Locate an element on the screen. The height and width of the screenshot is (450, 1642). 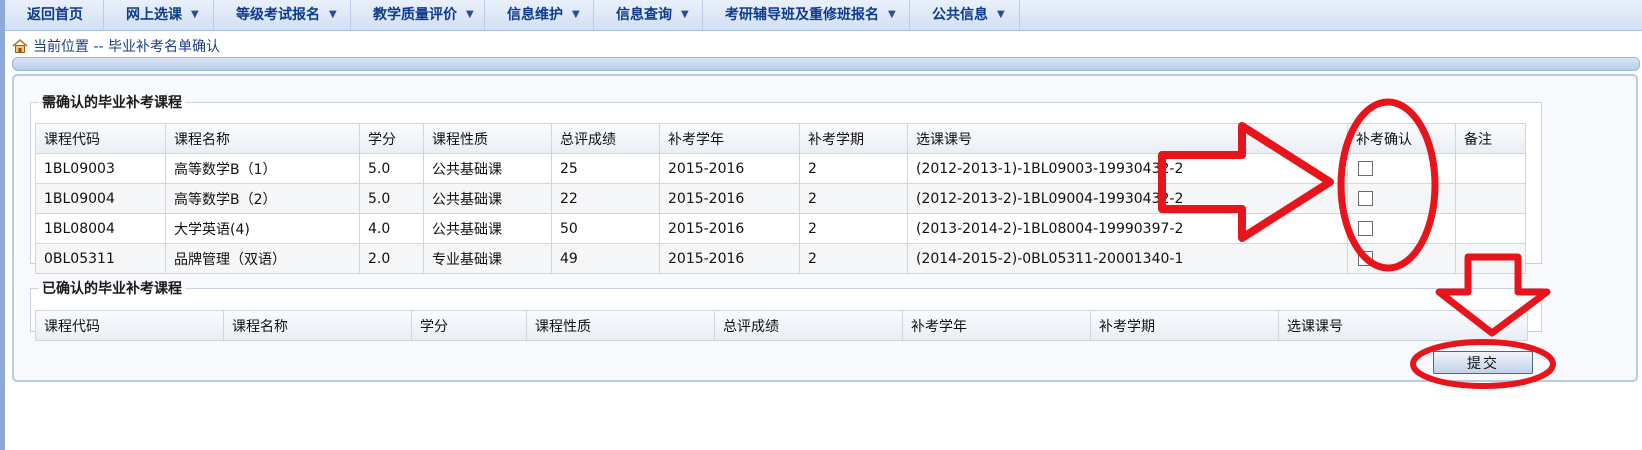
course-name-cell: 高等数学B（1） is located at coordinates (262, 168).